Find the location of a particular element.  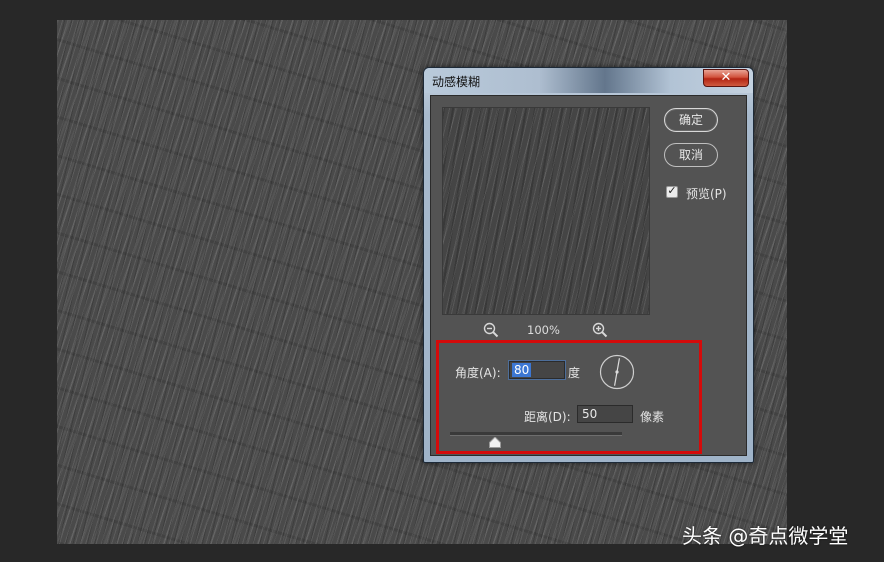

angle-dial-icon is located at coordinates (617, 372).